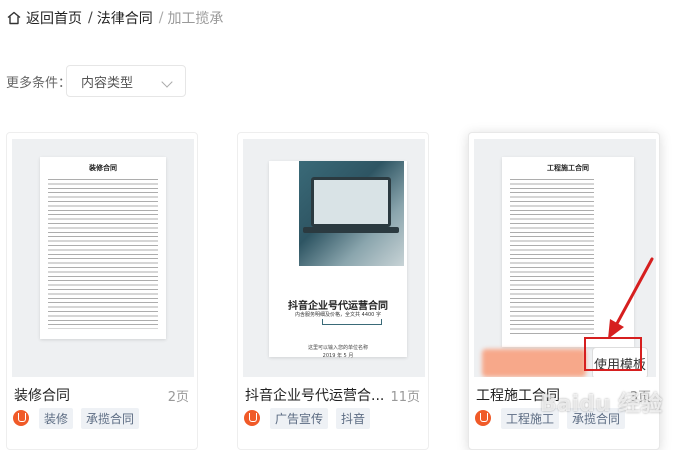 This screenshot has width=700, height=450. I want to click on tag-list: 工程施工 承揽合同, so click(554, 418).